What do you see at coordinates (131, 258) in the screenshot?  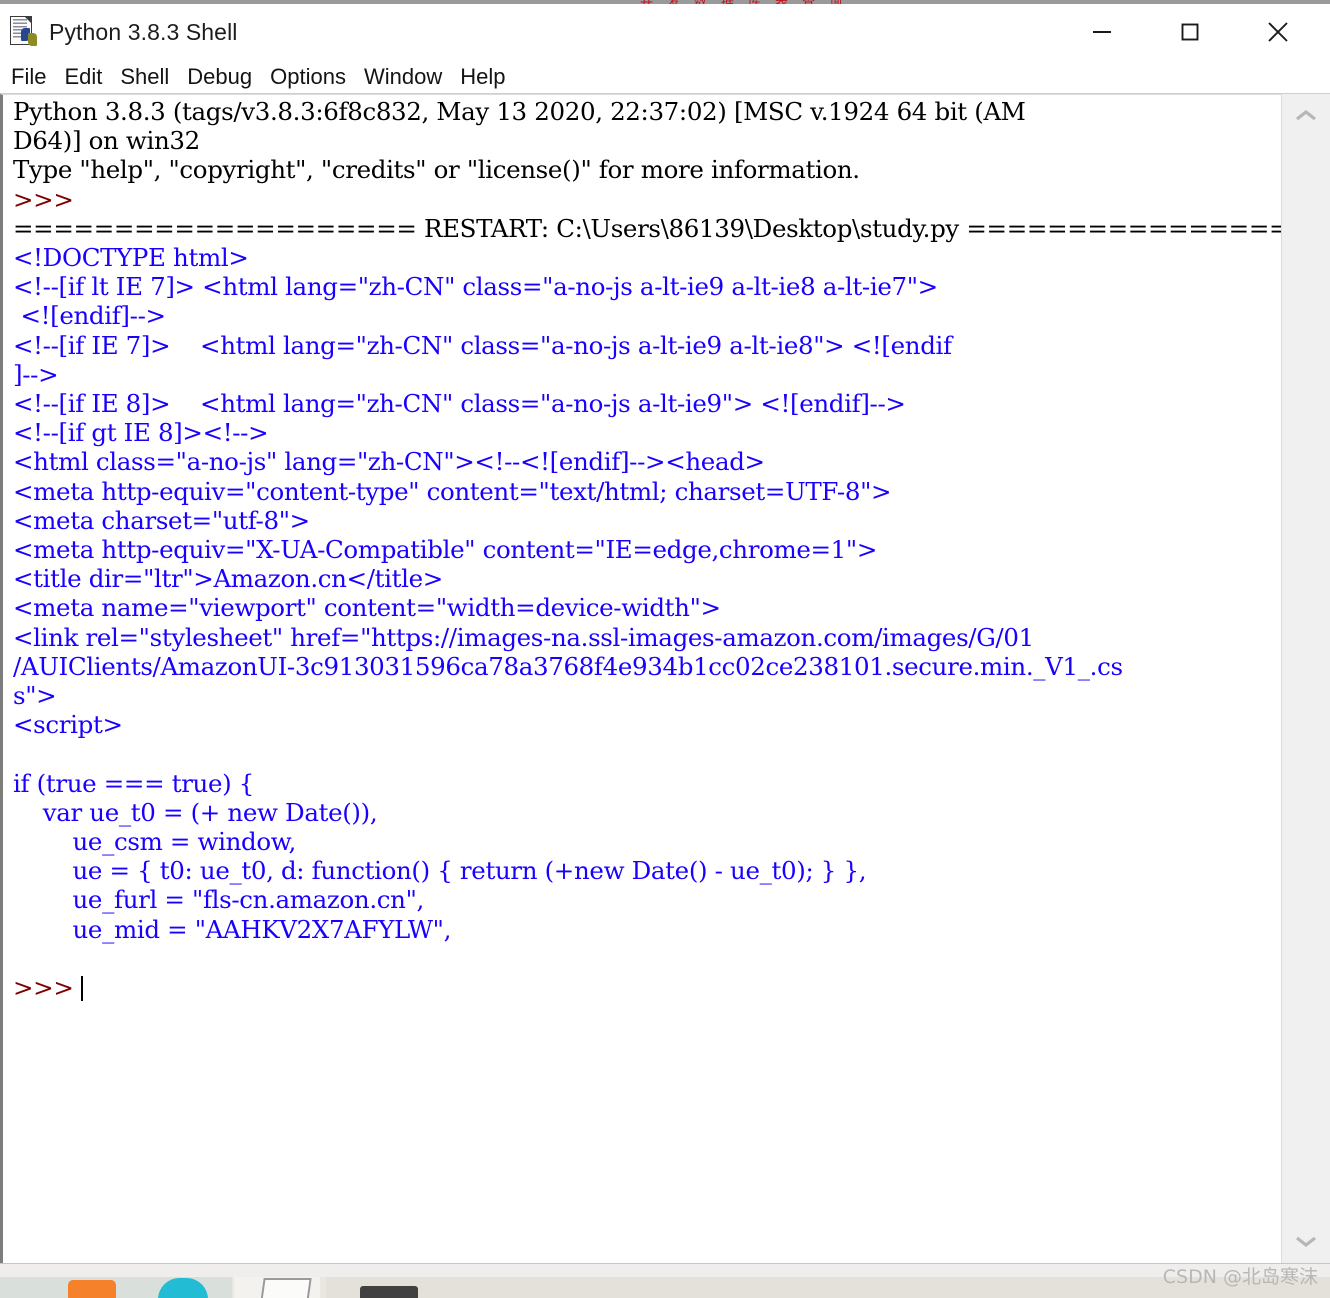 I see `shell-line: <!DOCTYPE html>` at bounding box center [131, 258].